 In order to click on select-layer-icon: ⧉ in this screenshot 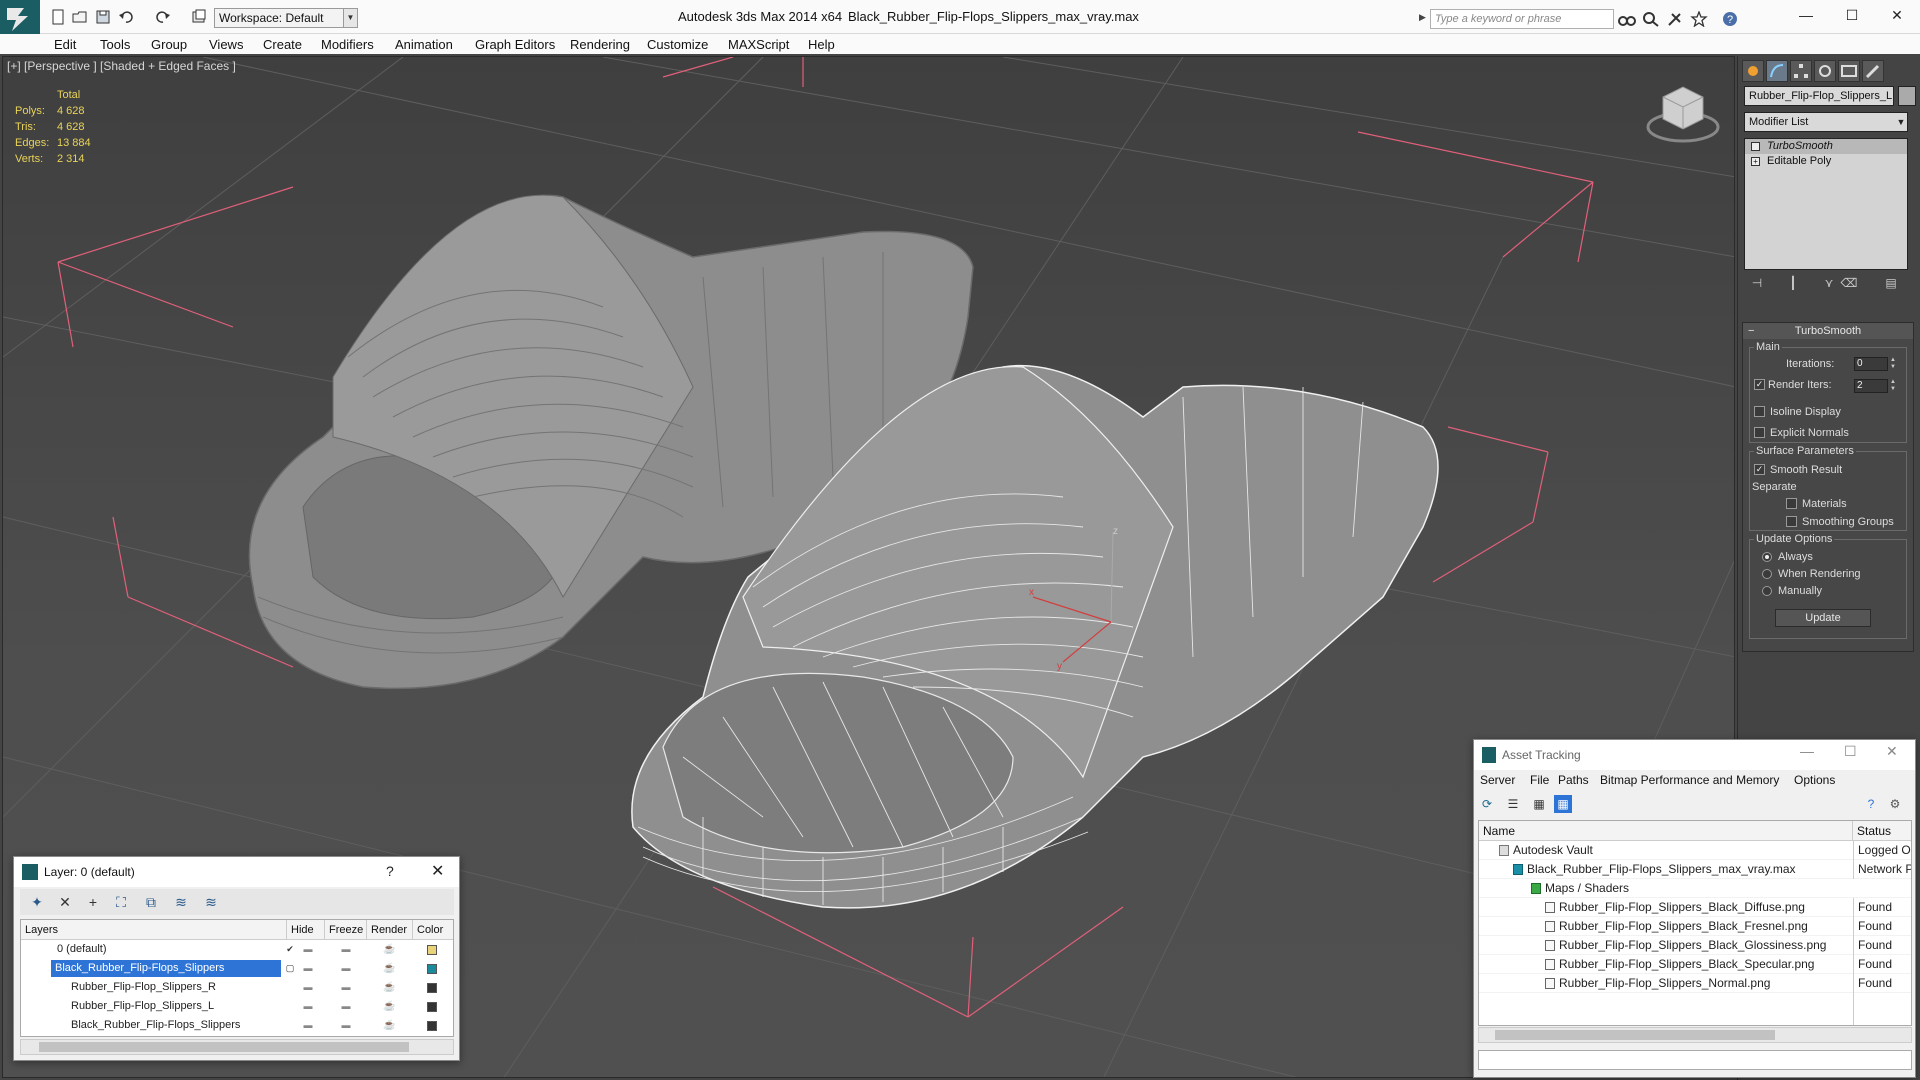, I will do `click(151, 902)`.